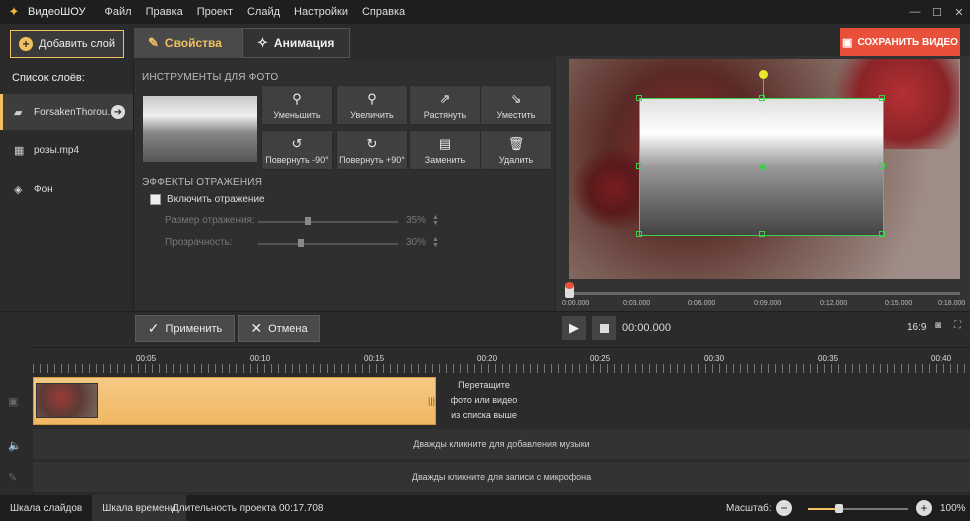  What do you see at coordinates (301, 243) in the screenshot?
I see `opacity-knob` at bounding box center [301, 243].